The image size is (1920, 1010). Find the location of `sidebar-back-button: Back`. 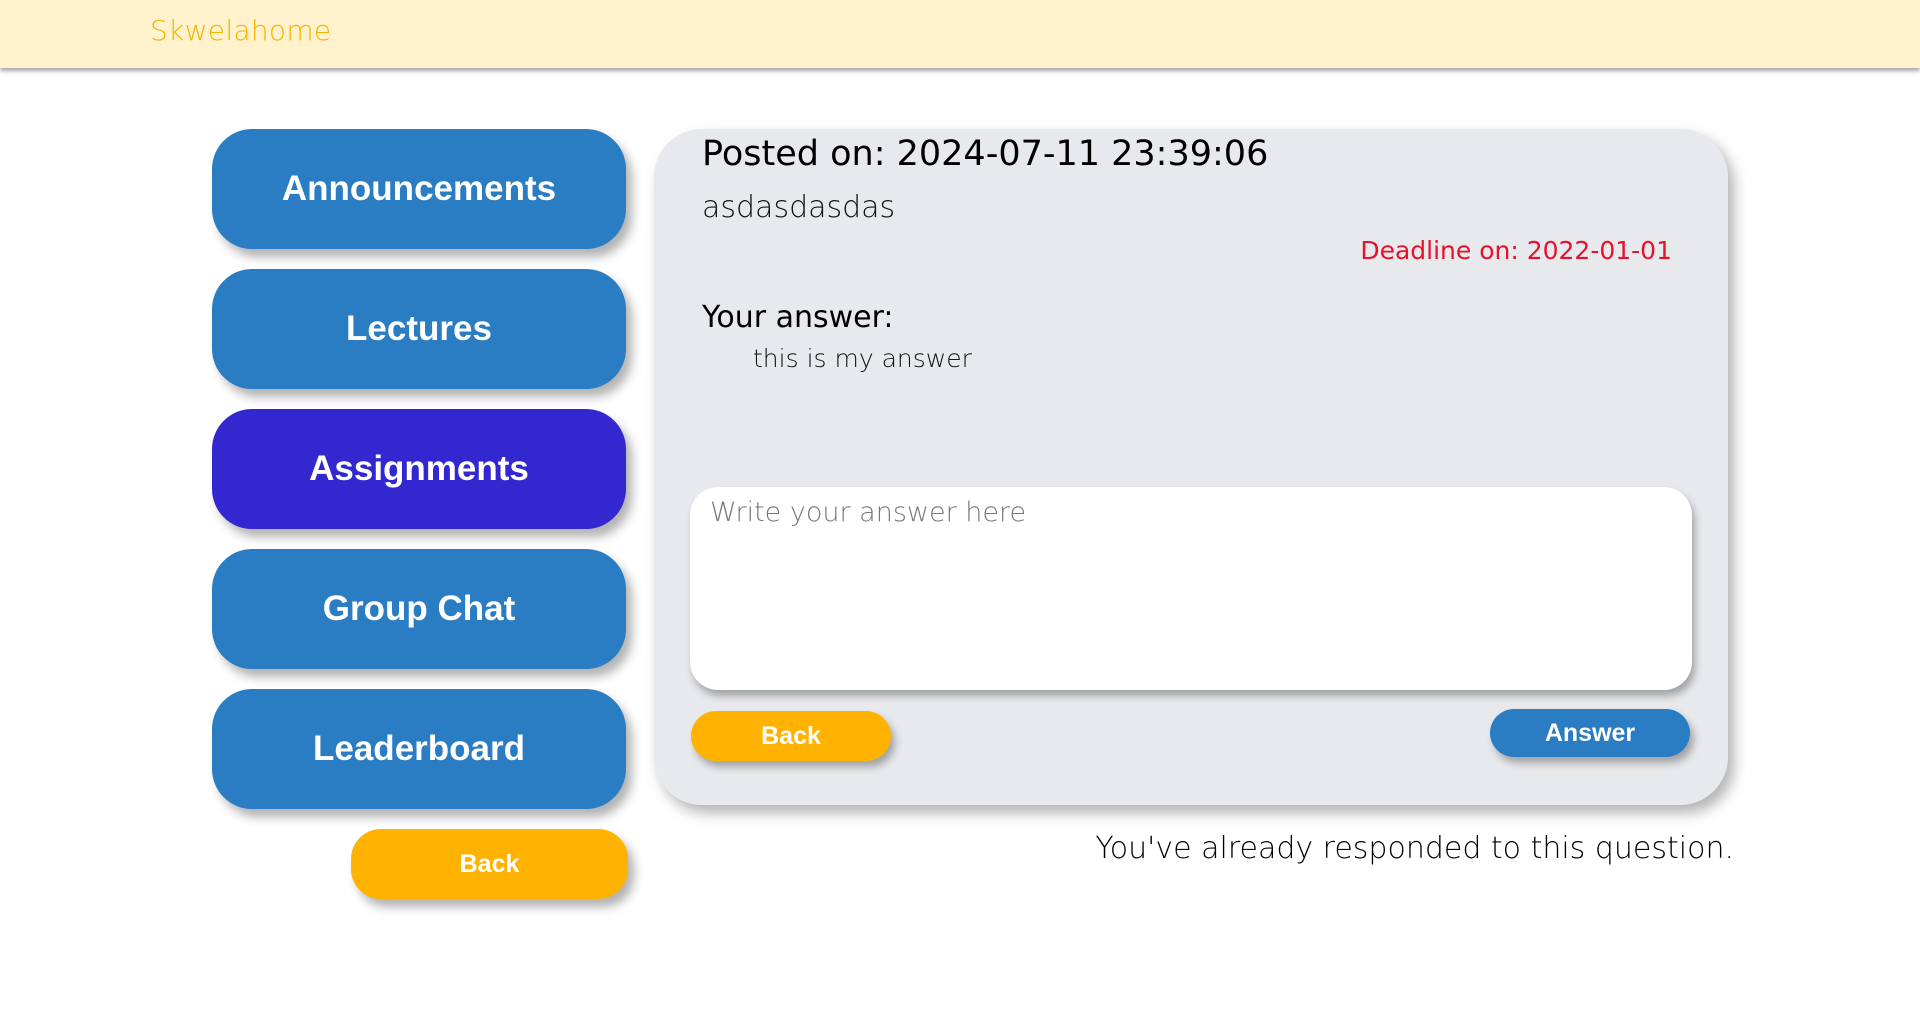

sidebar-back-button: Back is located at coordinates (489, 864).